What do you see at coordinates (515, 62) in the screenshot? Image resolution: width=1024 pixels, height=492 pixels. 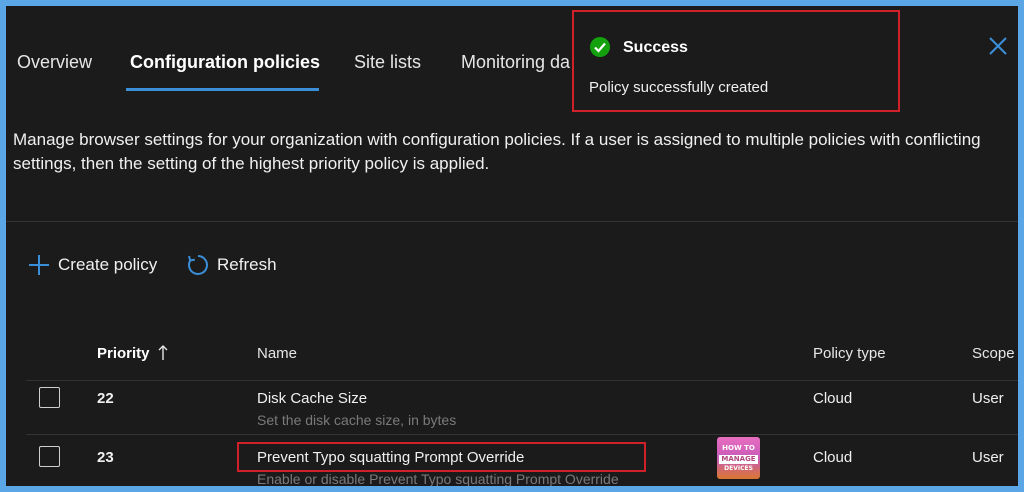 I see `tab-monitoring: Monitoring da` at bounding box center [515, 62].